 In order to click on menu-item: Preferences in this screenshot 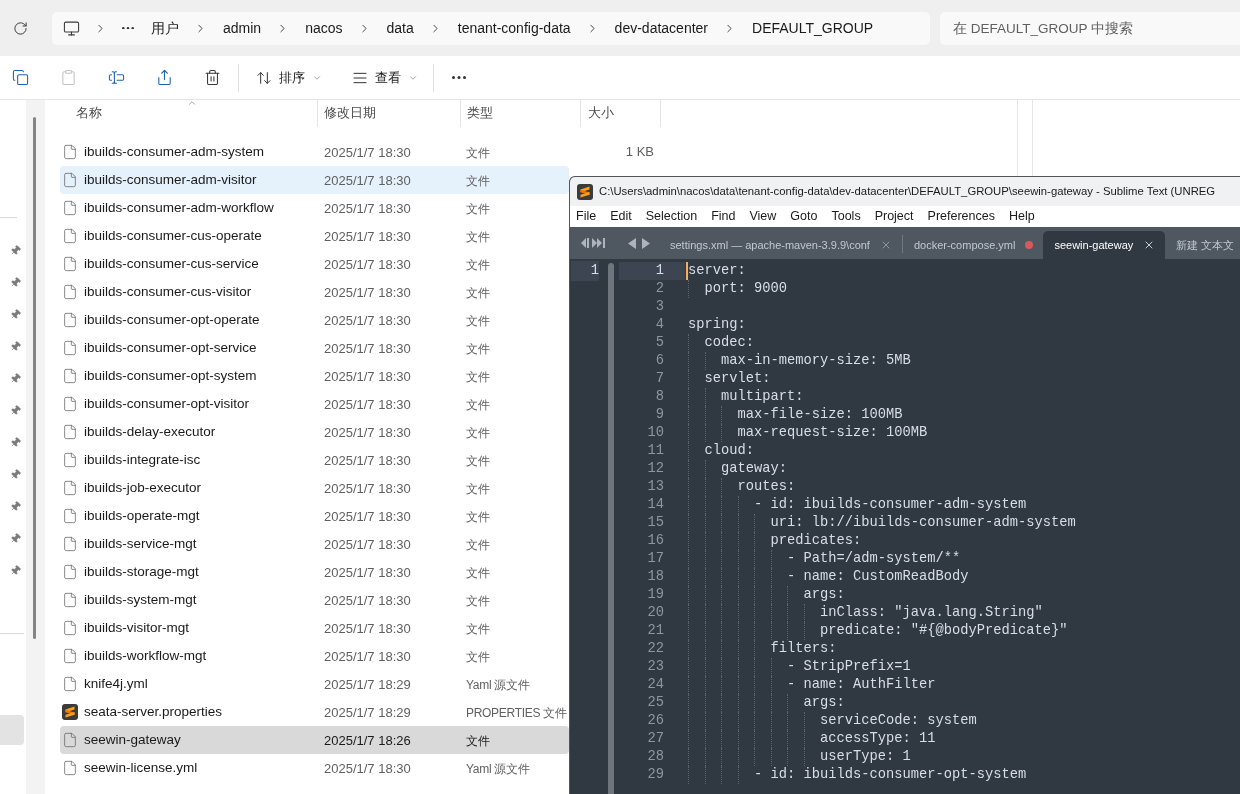, I will do `click(961, 216)`.